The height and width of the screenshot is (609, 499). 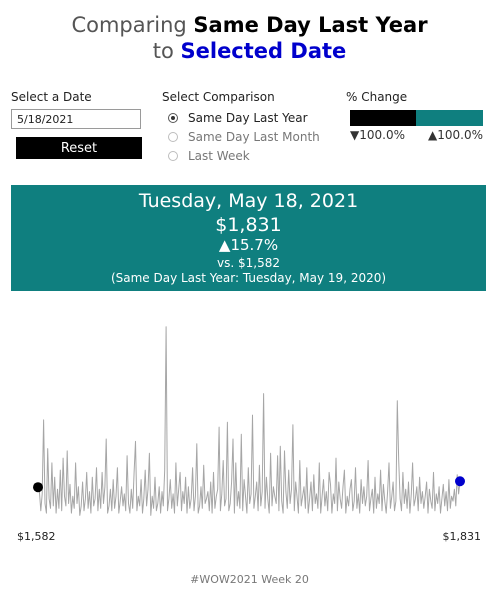 I want to click on option-label: Same Day Last Year, so click(x=248, y=118).